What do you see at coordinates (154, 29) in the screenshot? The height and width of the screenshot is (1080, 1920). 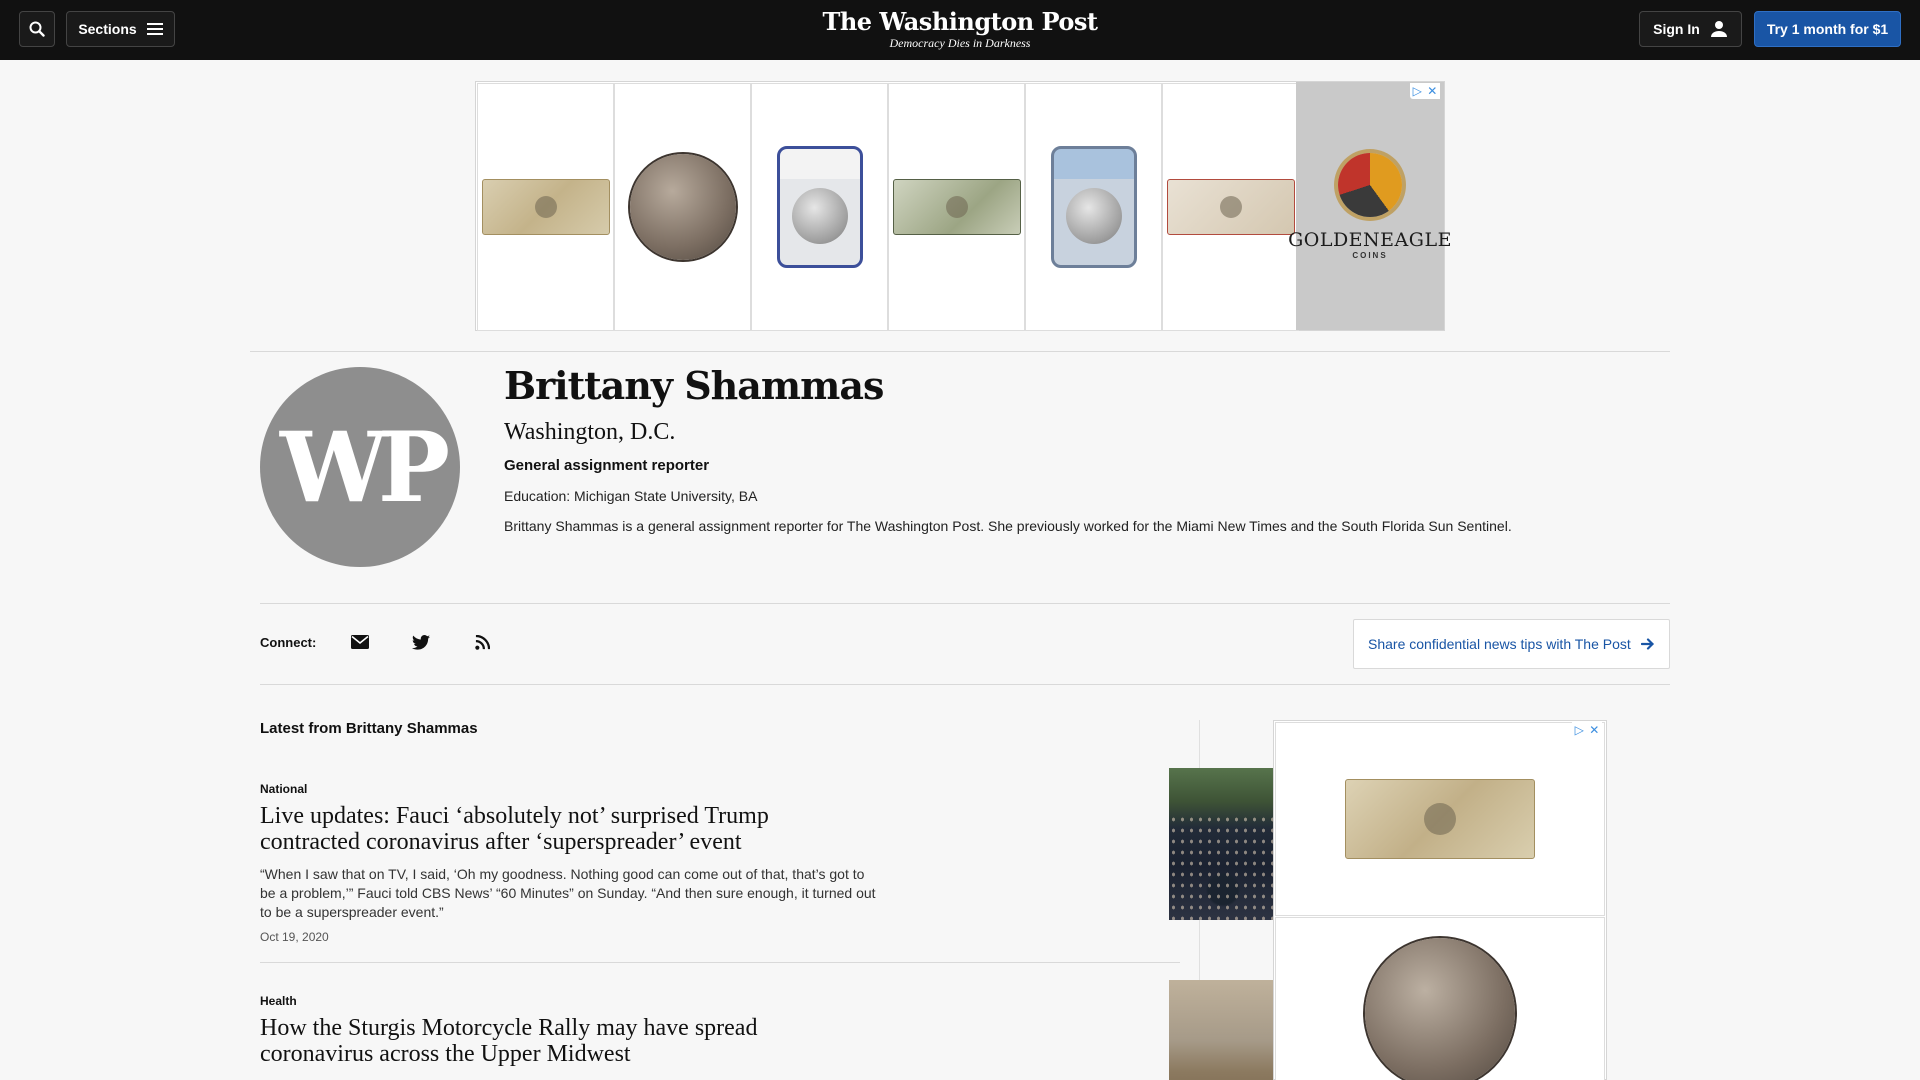 I see `hamburger-icon` at bounding box center [154, 29].